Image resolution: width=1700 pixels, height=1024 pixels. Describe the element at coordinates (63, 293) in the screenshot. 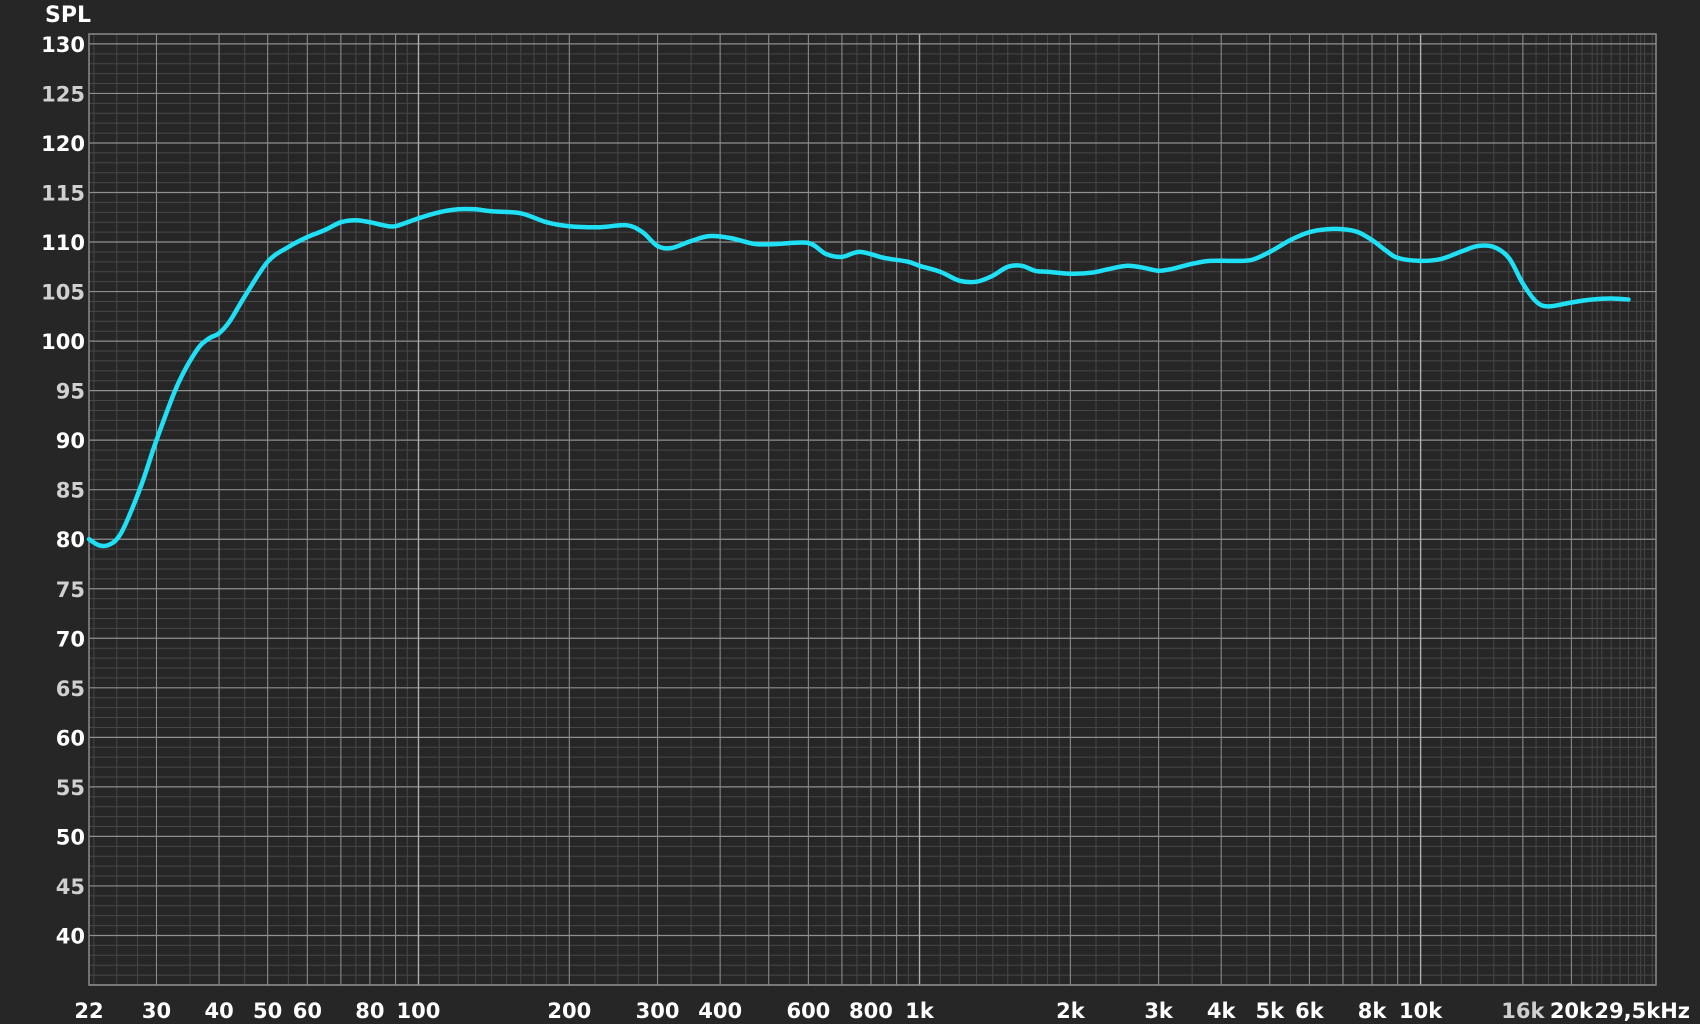

I see `y-tick-label: 105` at that location.